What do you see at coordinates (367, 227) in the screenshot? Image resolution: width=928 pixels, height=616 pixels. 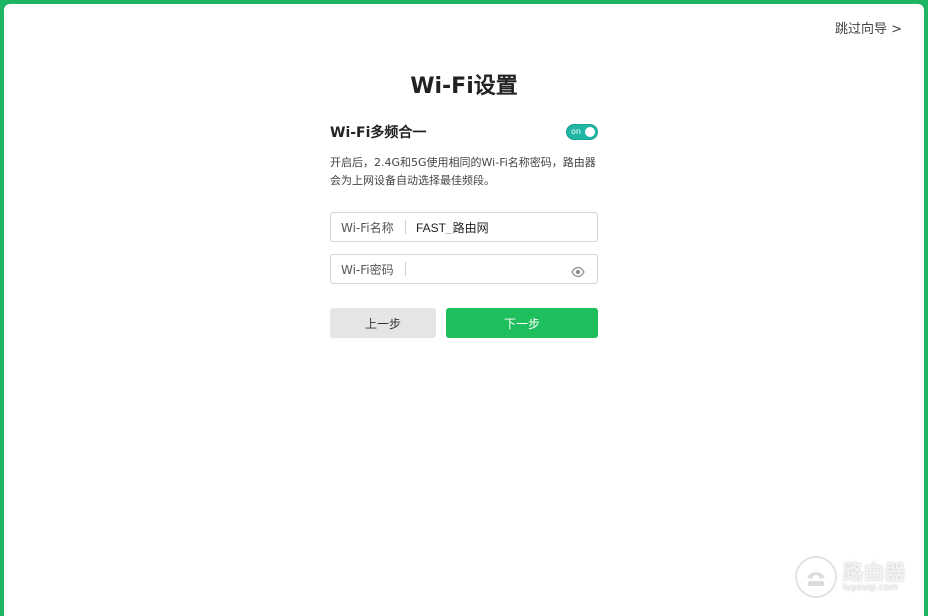 I see `wifi-name-label: Wi-Fi名称` at bounding box center [367, 227].